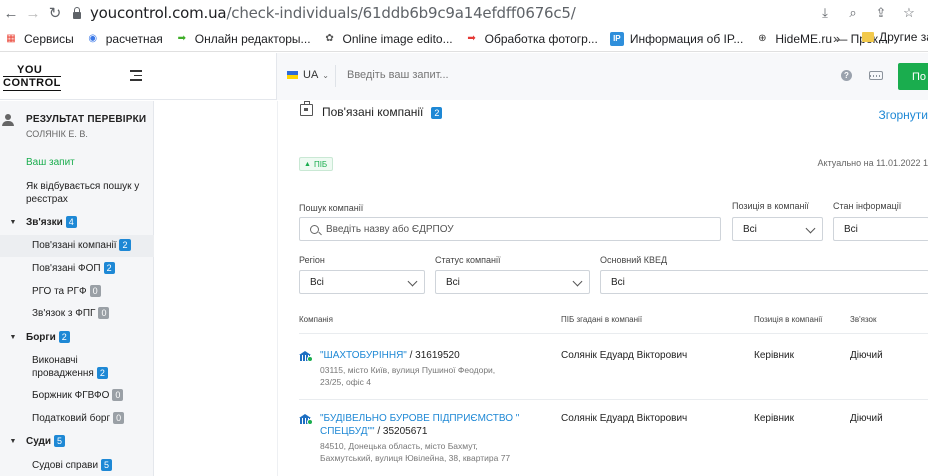  I want to click on sidebar-item-court-cases: Судові справи 5, so click(72, 465).